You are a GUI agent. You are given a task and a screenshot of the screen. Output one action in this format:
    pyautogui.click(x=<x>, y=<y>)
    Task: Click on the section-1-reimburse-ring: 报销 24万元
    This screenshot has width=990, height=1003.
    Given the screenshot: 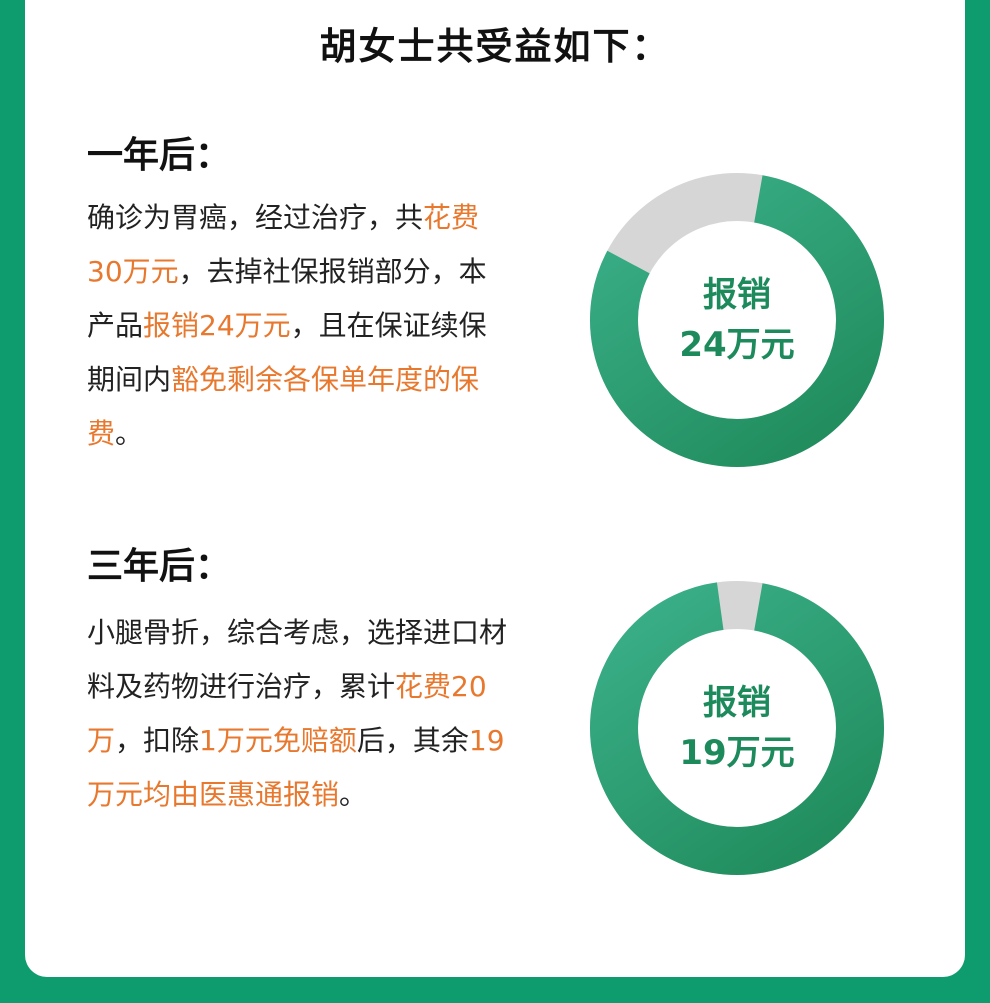 What is the action you would take?
    pyautogui.click(x=737, y=320)
    